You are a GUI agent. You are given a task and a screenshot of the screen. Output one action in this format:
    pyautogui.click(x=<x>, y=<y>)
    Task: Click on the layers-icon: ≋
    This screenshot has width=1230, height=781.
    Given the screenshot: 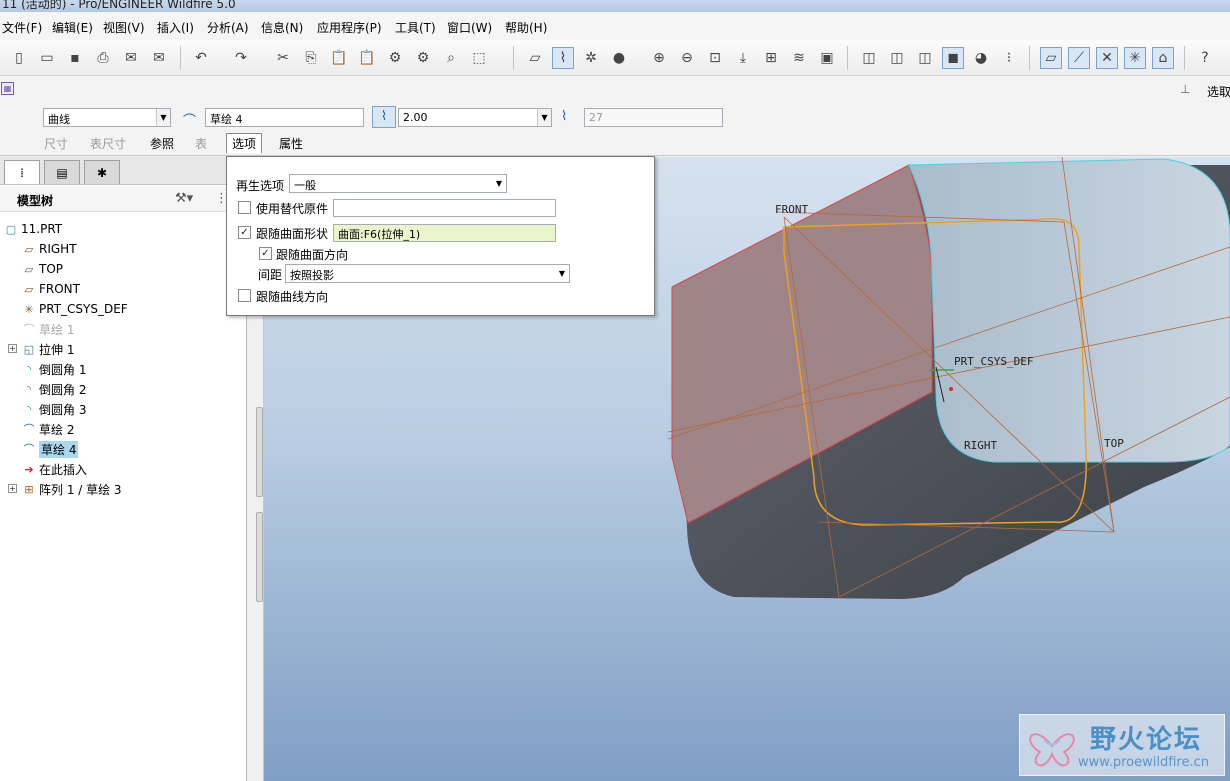 What is the action you would take?
    pyautogui.click(x=799, y=58)
    